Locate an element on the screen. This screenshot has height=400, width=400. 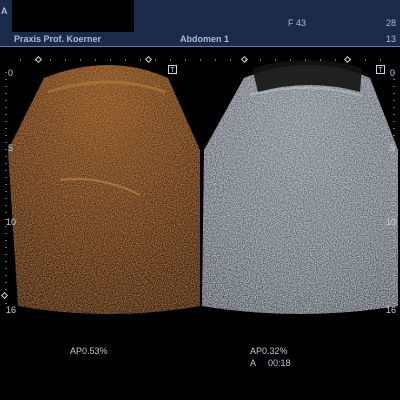
right-acoustic-power: AP0.32% is located at coordinates (269, 351).